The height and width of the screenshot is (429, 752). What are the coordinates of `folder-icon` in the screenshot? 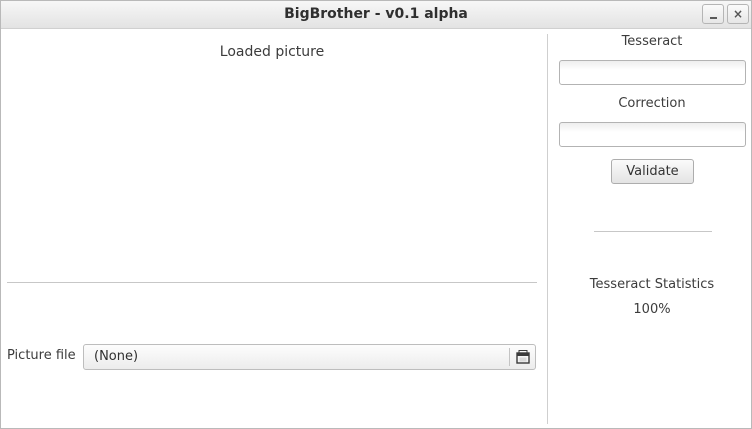 It's located at (523, 357).